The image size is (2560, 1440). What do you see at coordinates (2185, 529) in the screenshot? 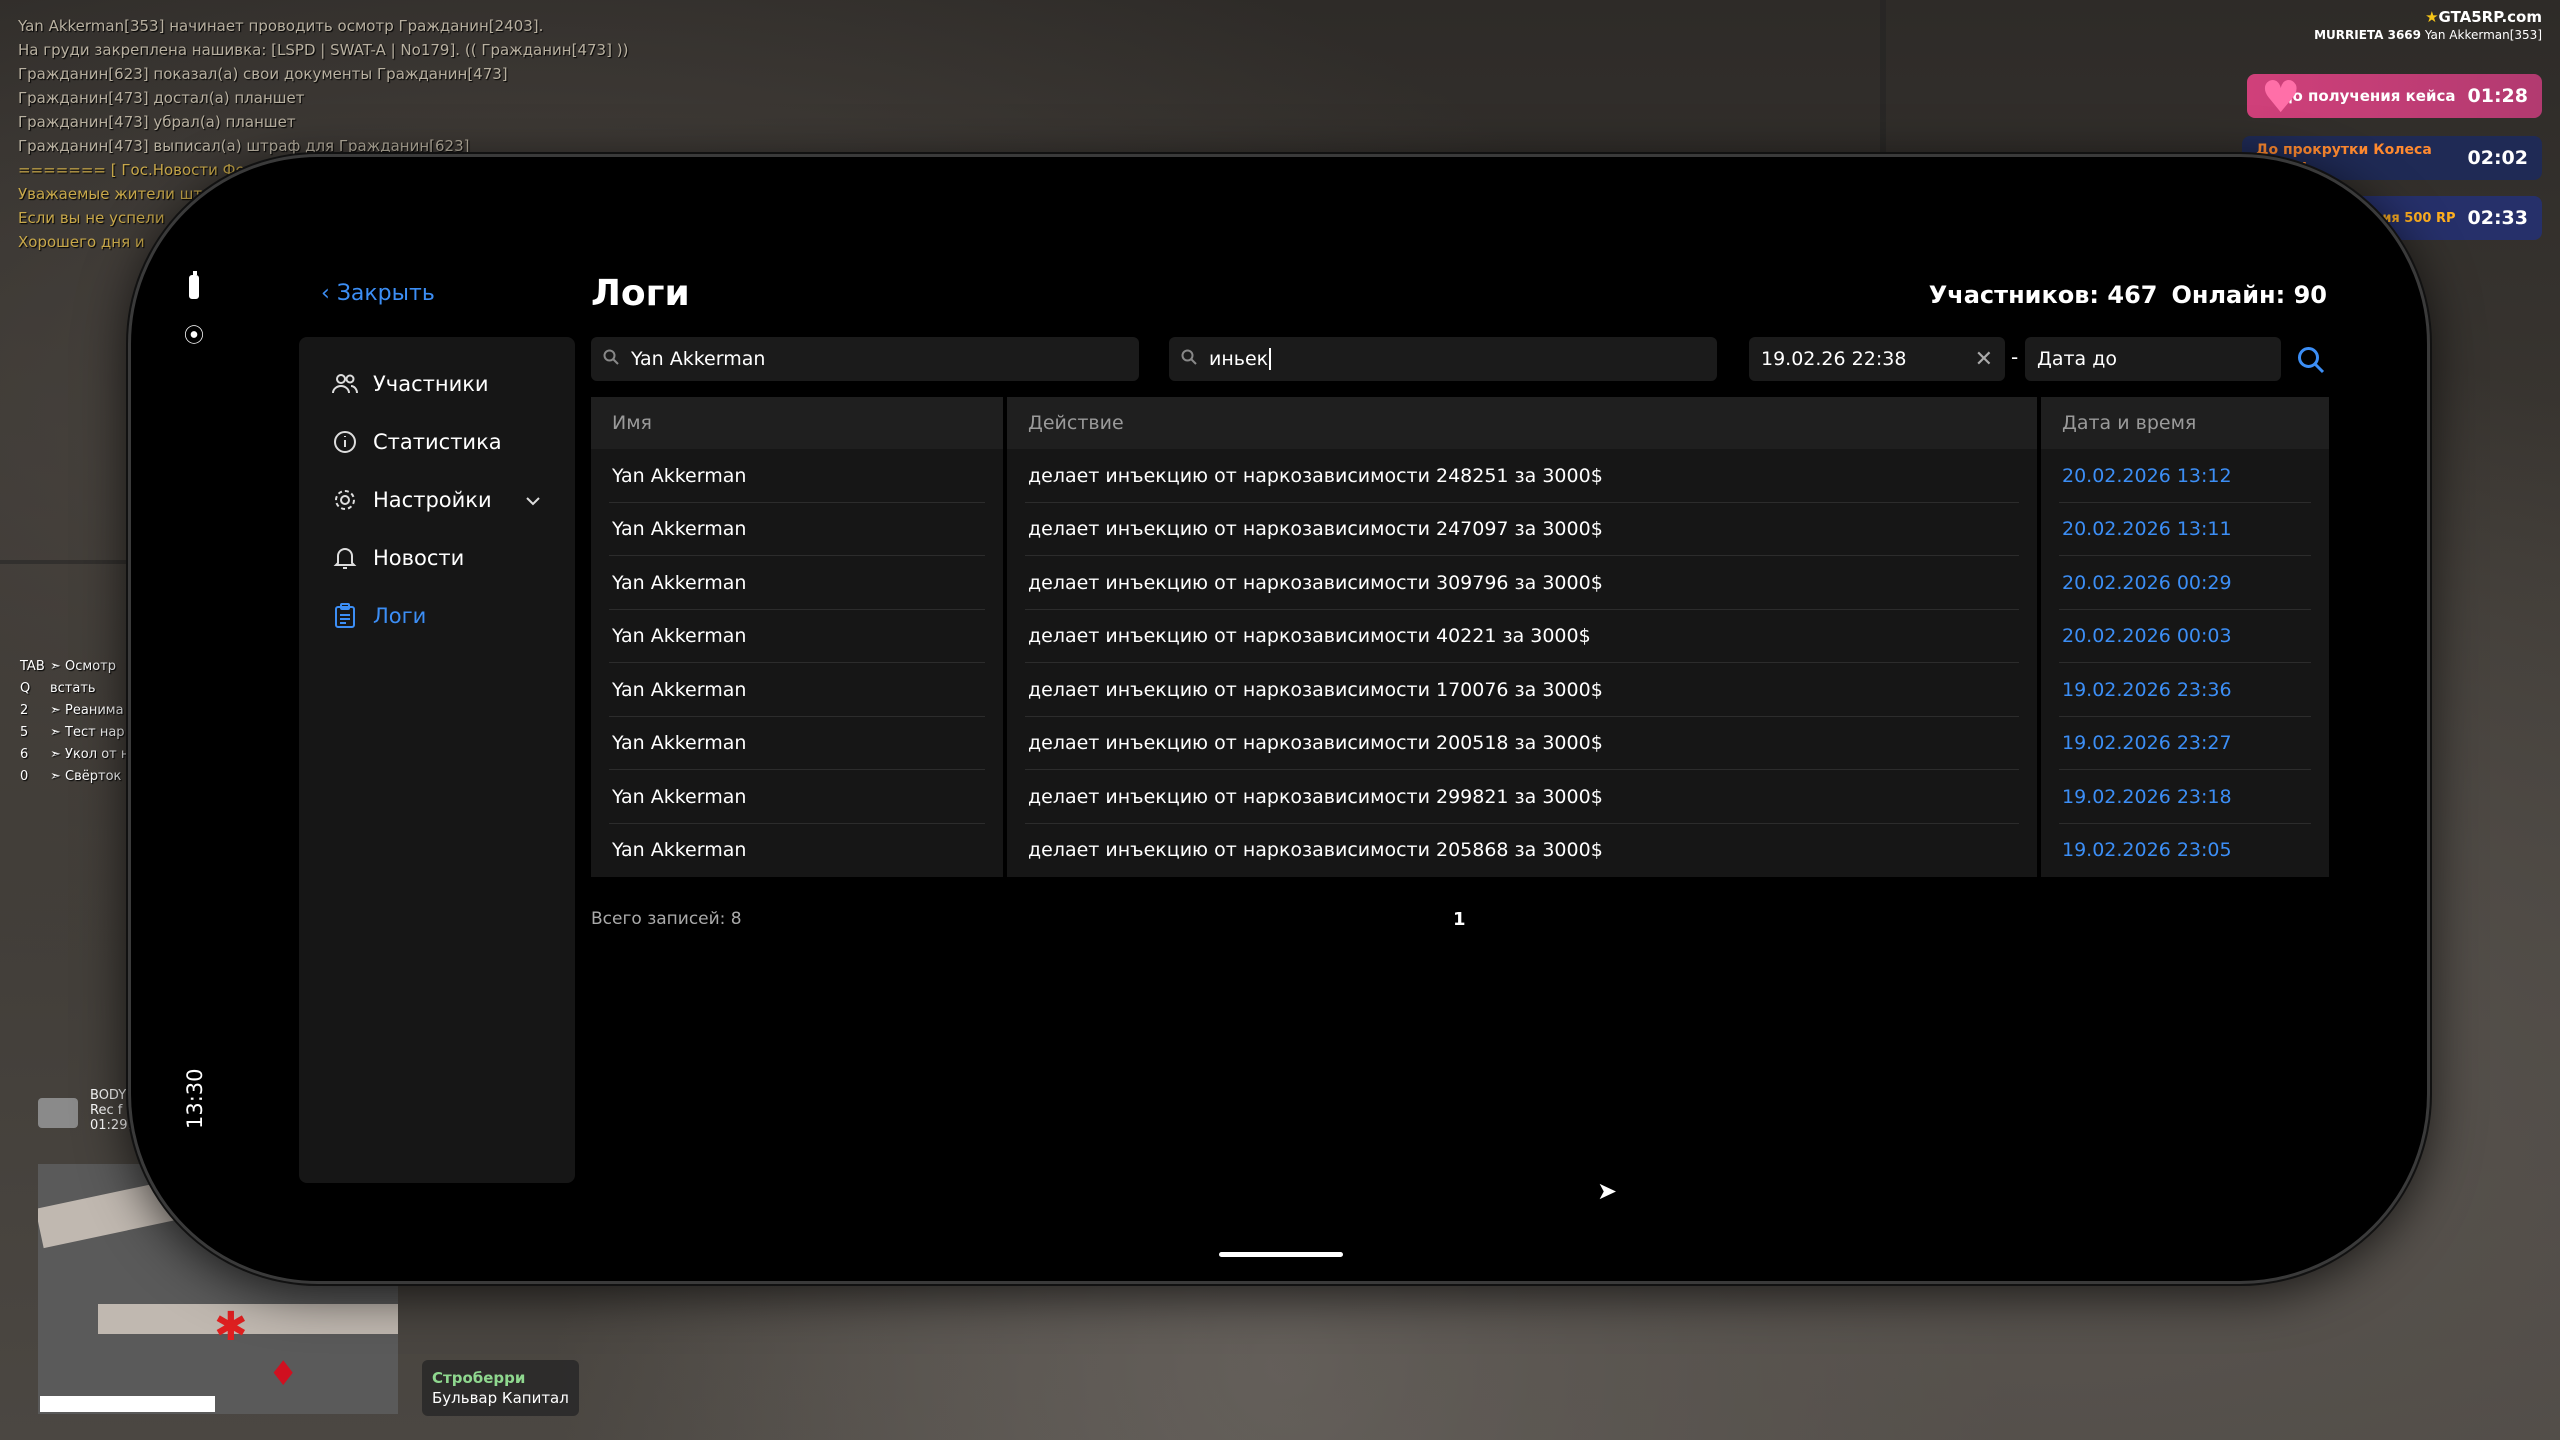
I see `cell-datetime: 20.02.2026 13:11` at bounding box center [2185, 529].